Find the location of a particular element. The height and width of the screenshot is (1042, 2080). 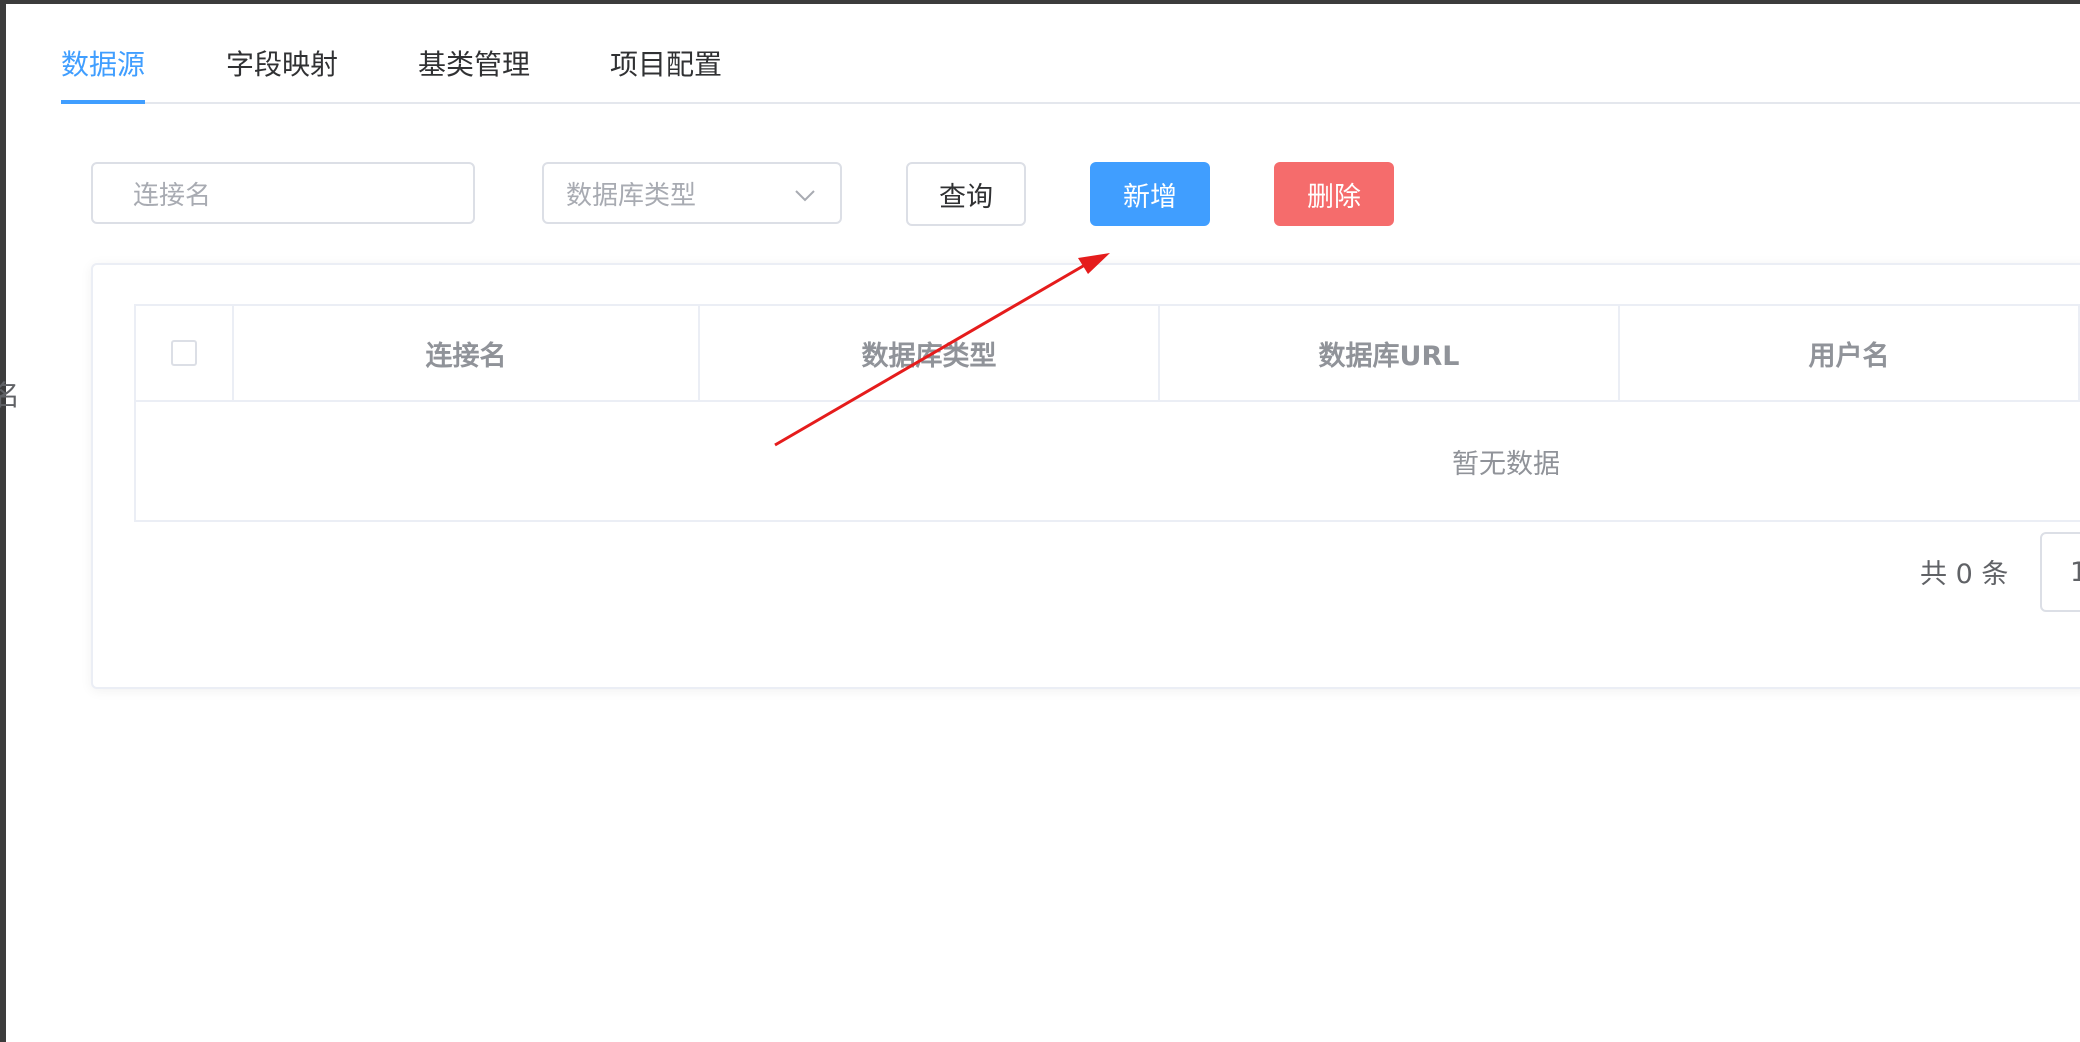

db-type-select: 数据库类型 is located at coordinates (692, 193).